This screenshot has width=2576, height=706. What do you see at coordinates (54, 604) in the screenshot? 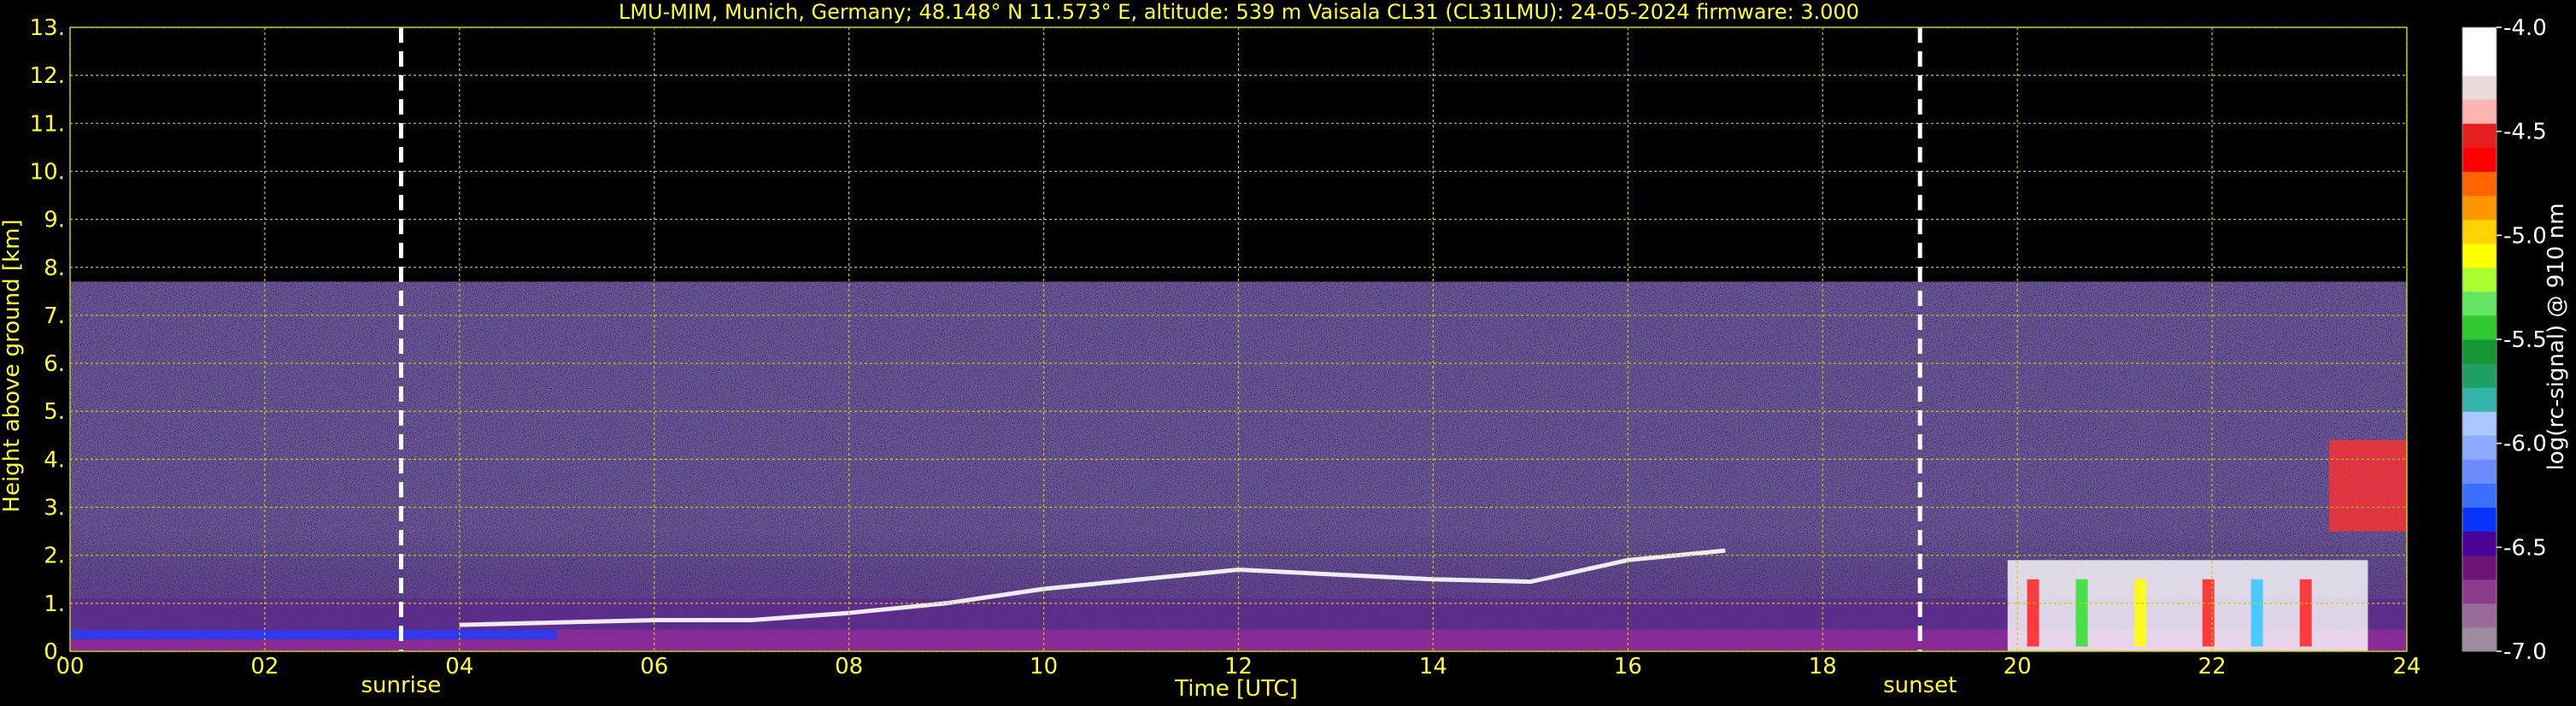
I see `y-tick-1: 1.` at bounding box center [54, 604].